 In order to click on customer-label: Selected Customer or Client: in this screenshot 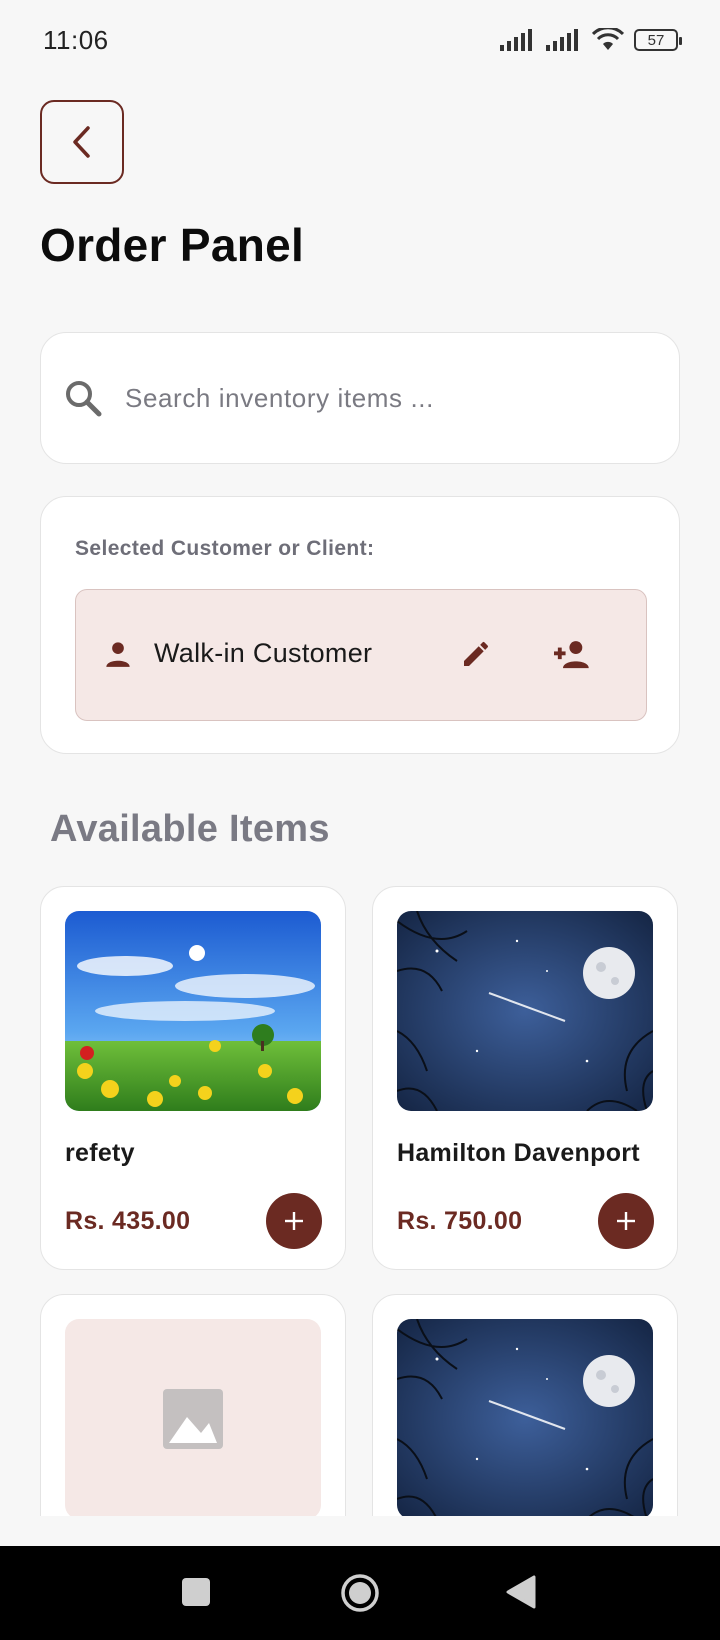, I will do `click(225, 548)`.